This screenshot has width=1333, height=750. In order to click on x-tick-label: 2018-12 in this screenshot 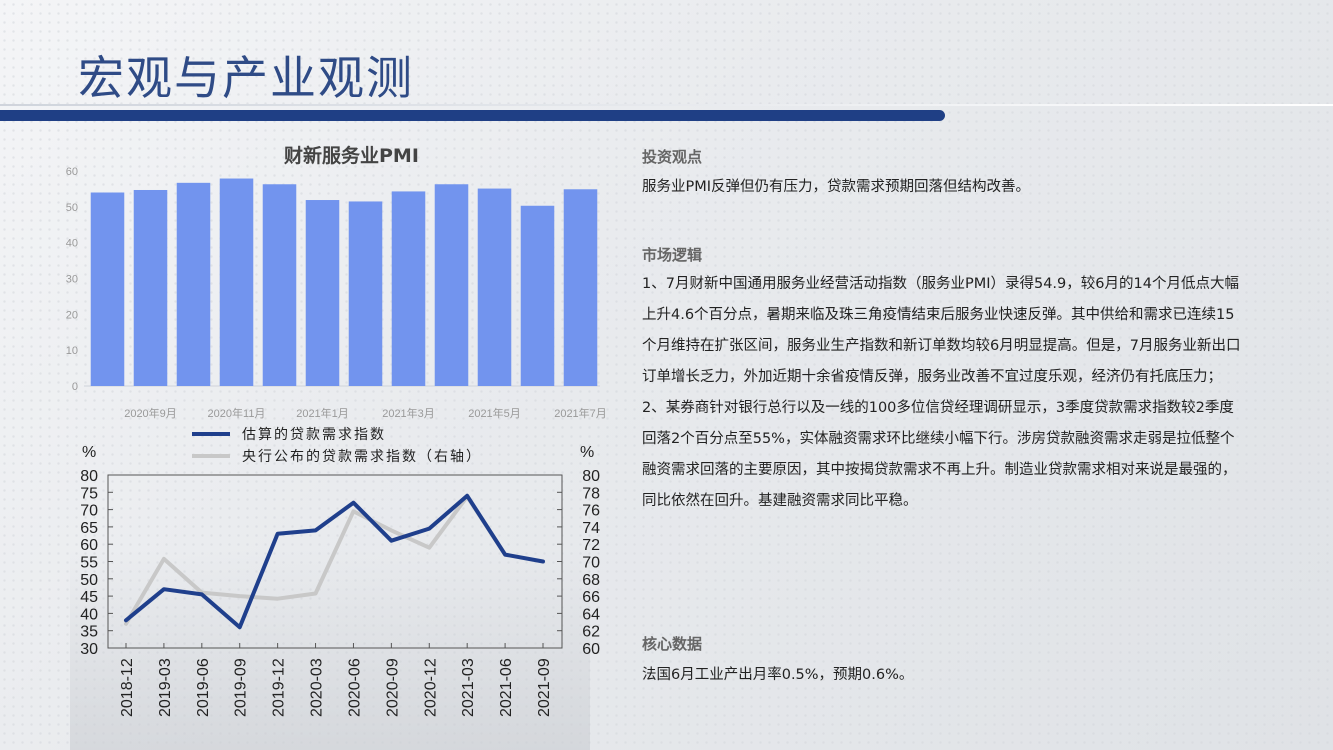, I will do `click(127, 687)`.